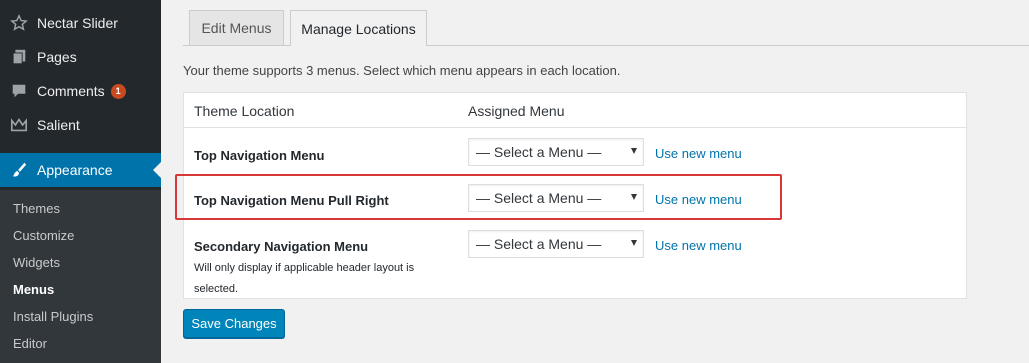  Describe the element at coordinates (234, 323) in the screenshot. I see `save-changes-button: Save Changes` at that location.